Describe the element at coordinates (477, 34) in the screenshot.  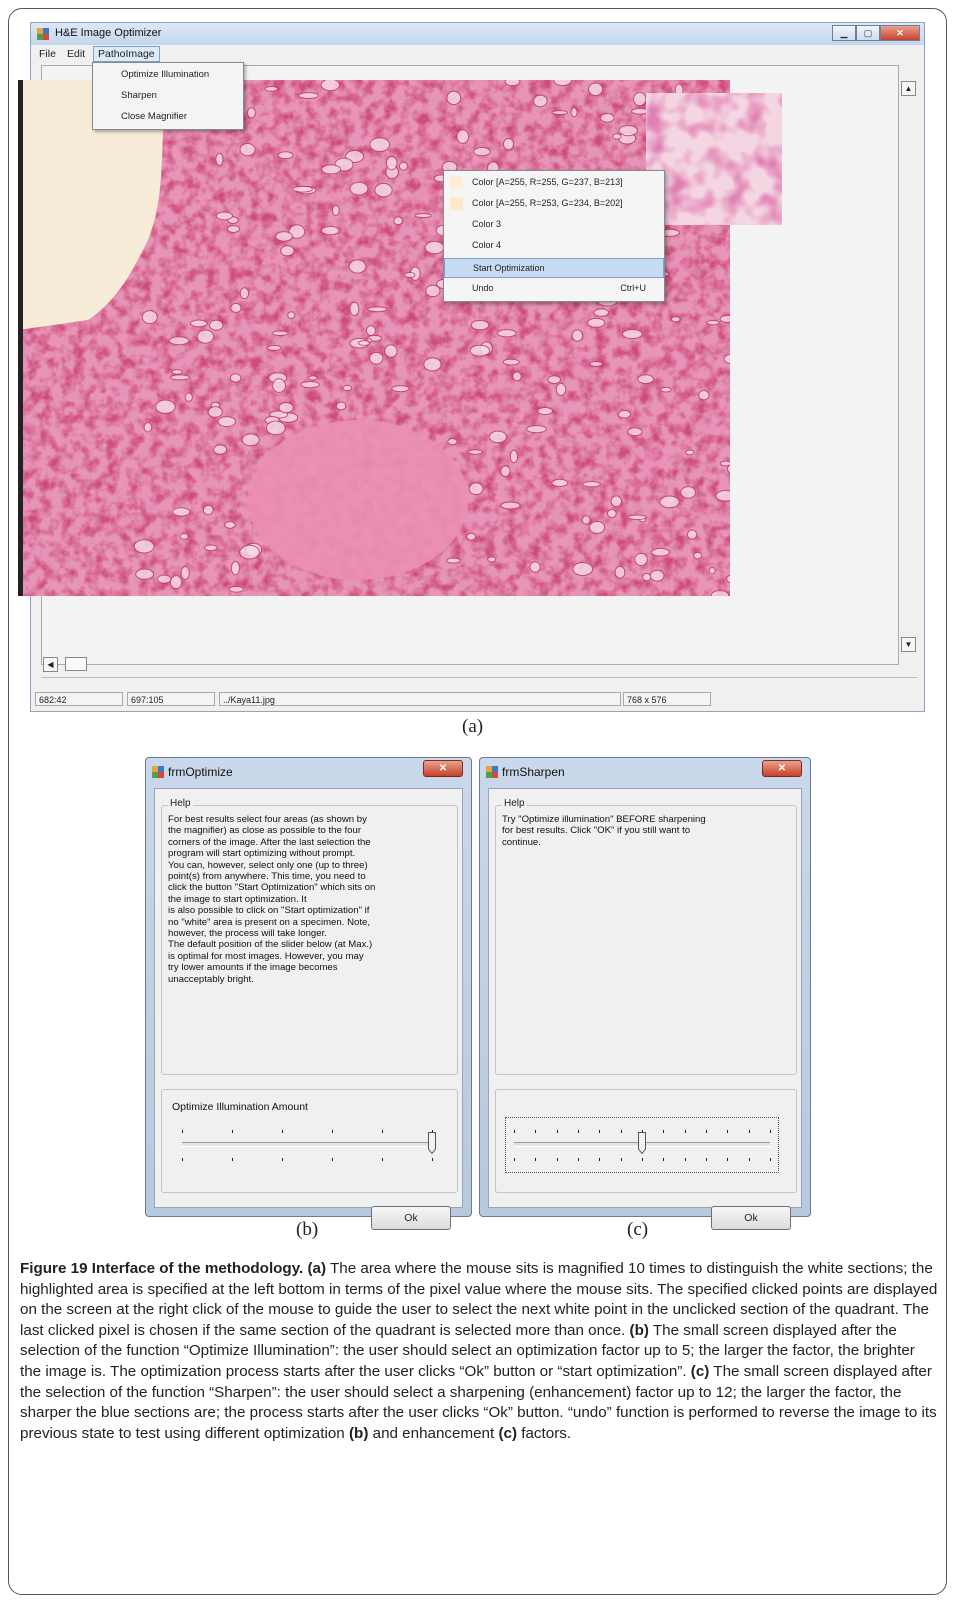
I see `title-bar: H&E Image Optimizer ▁ ▢ ✕` at that location.